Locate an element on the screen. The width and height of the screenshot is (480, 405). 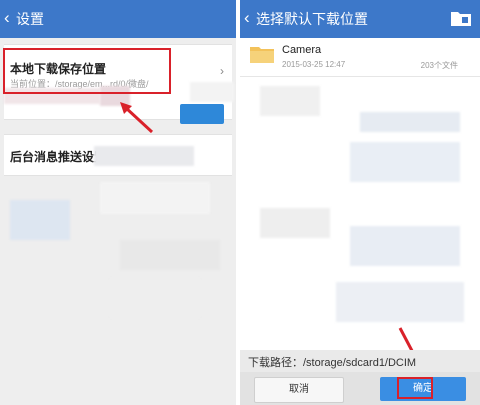
page-title: 选择默认下载位置 is located at coordinates (312, 19).